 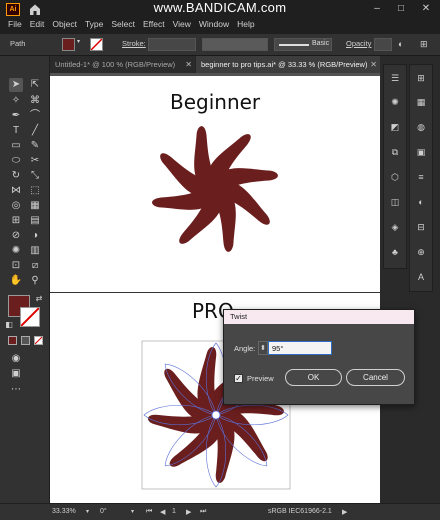 I want to click on menu-type: Type, so click(x=94, y=24).